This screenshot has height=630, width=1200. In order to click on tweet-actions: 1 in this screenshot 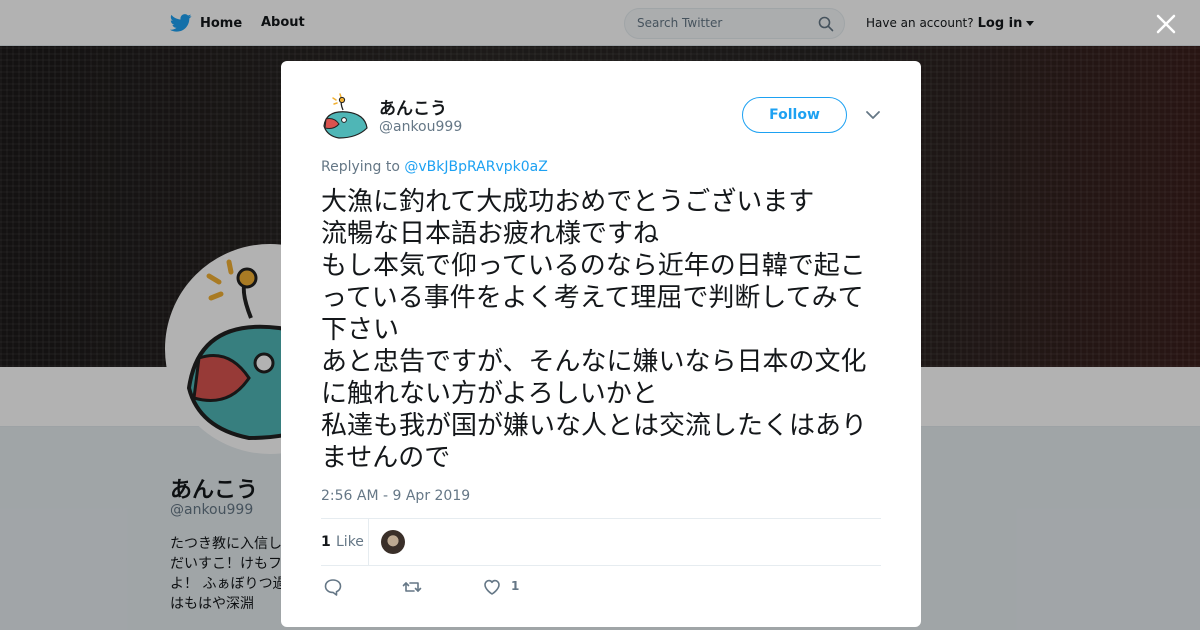, I will do `click(471, 587)`.